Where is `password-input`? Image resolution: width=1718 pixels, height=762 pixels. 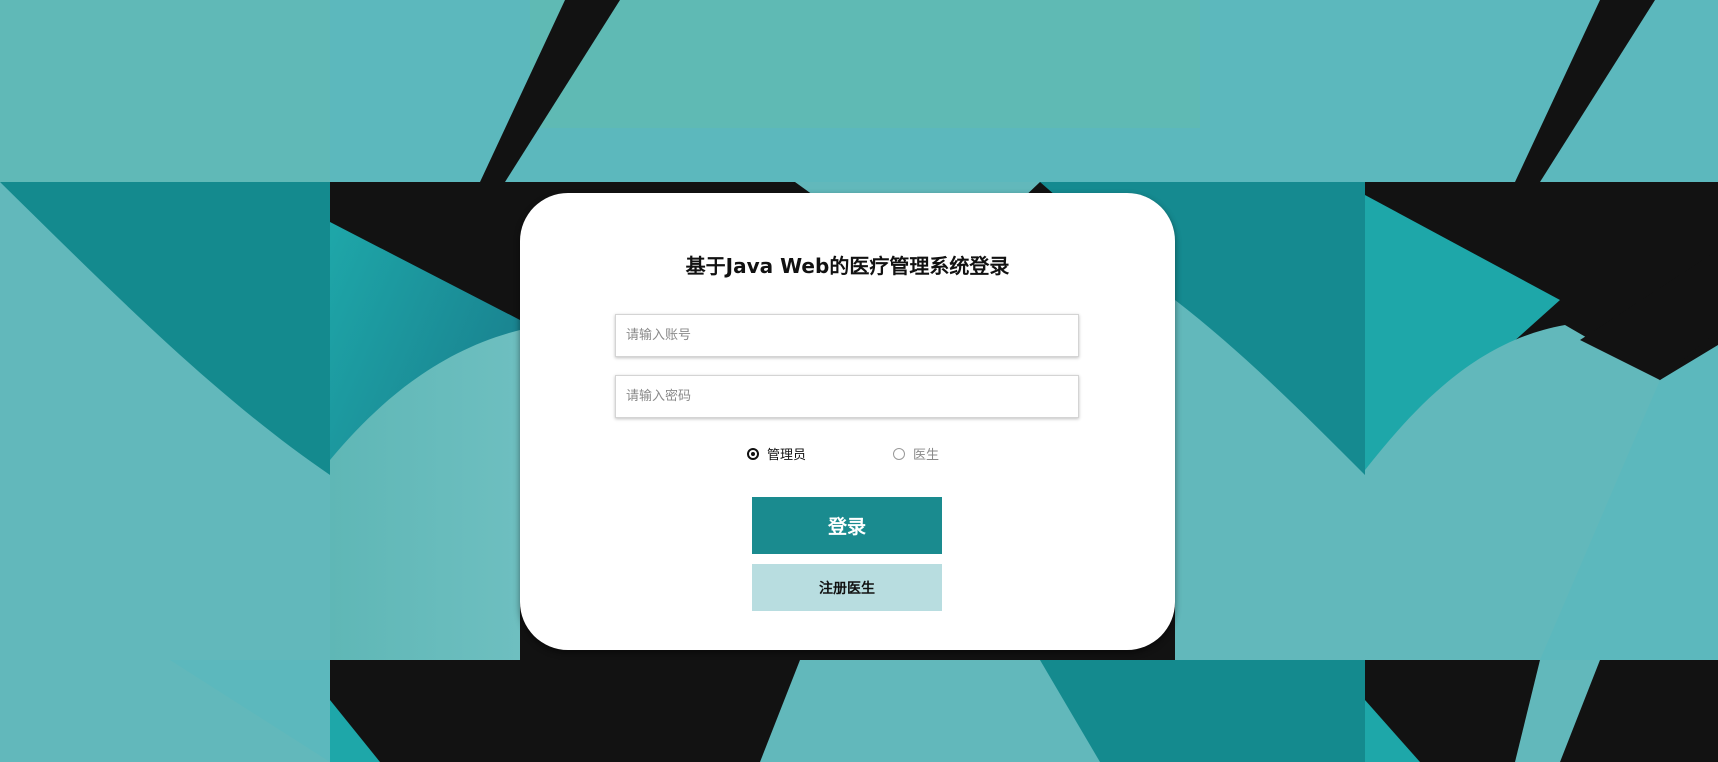 password-input is located at coordinates (847, 396).